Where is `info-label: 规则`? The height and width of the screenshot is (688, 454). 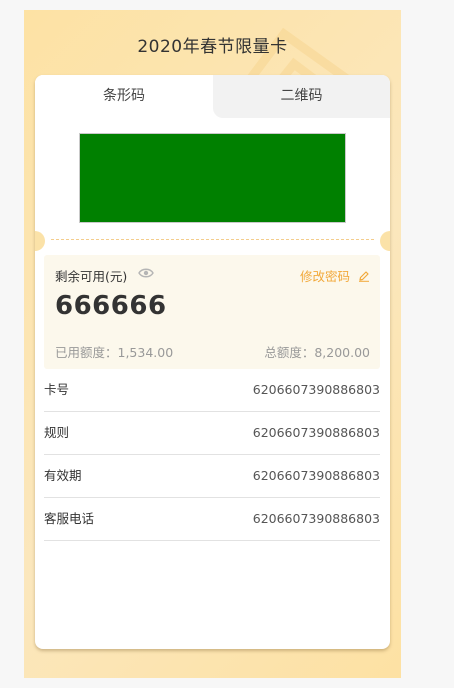 info-label: 规则 is located at coordinates (57, 432).